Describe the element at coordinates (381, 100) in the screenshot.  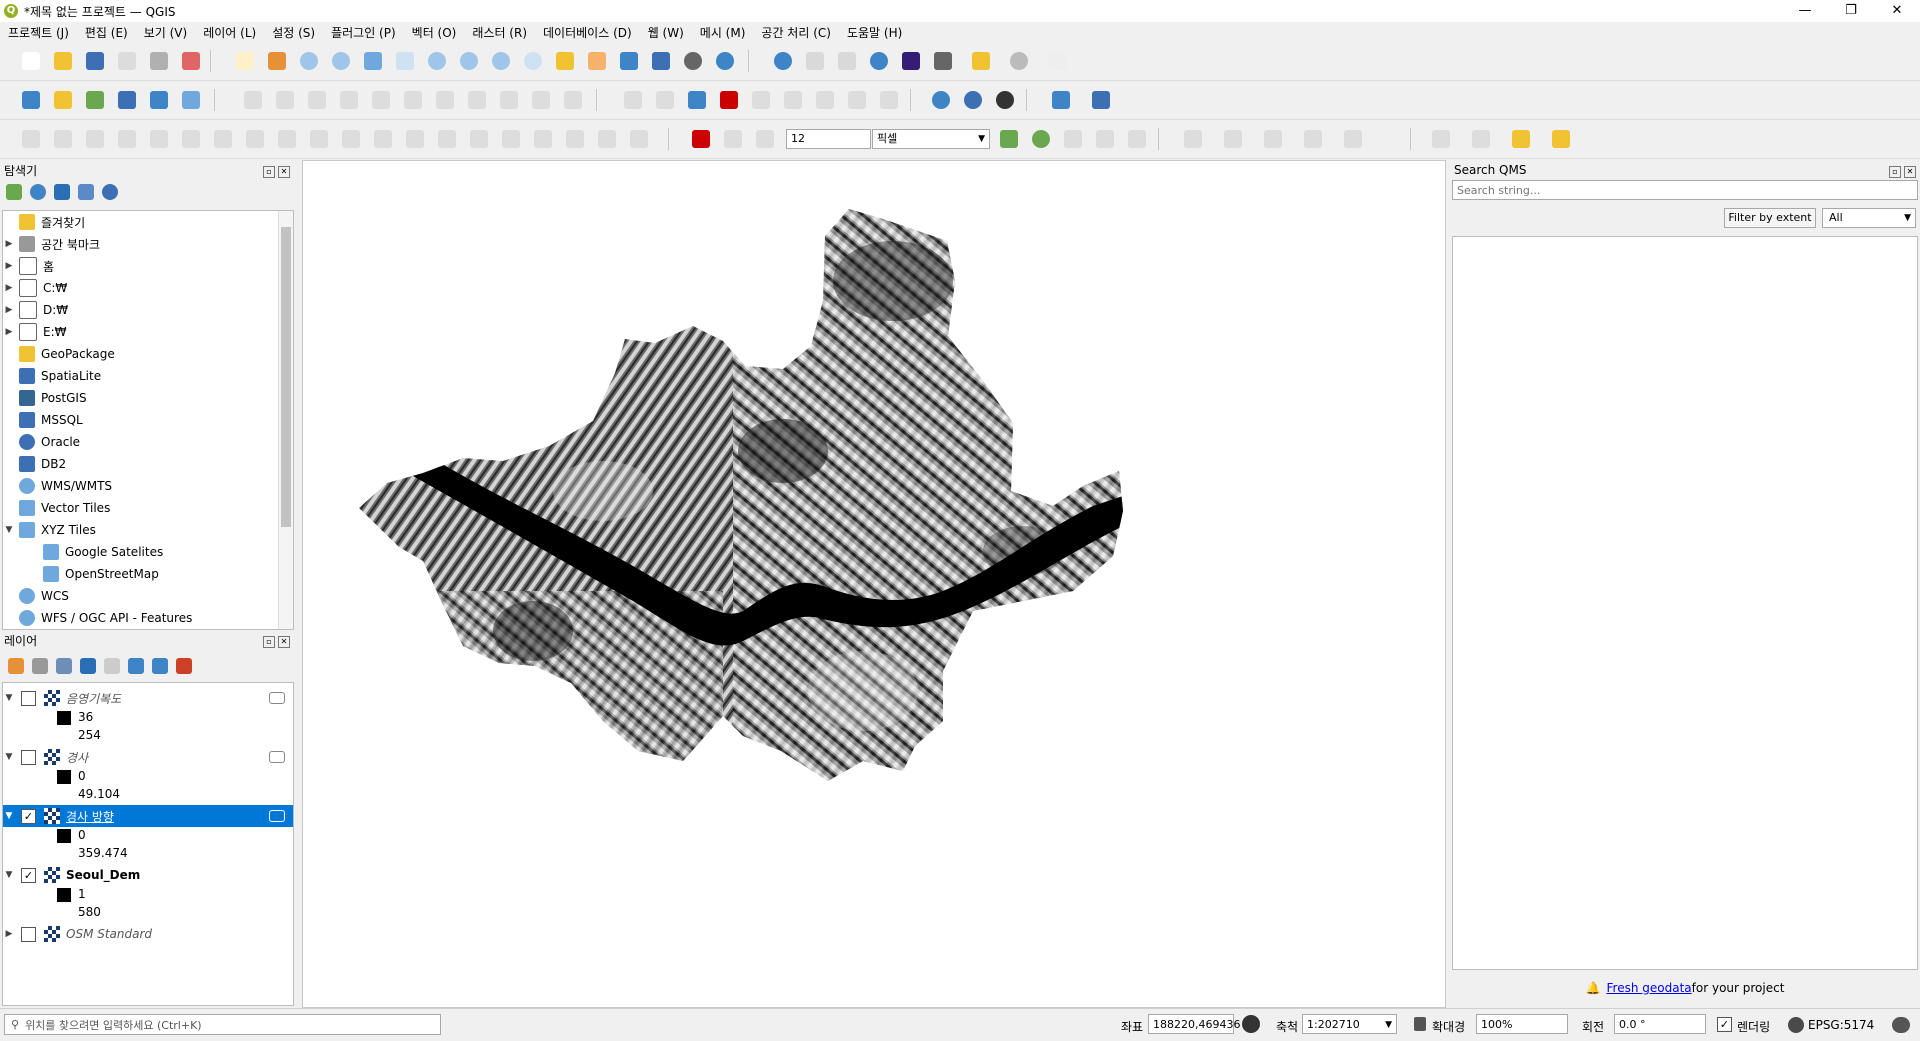
I see `vertex-tool-button` at that location.